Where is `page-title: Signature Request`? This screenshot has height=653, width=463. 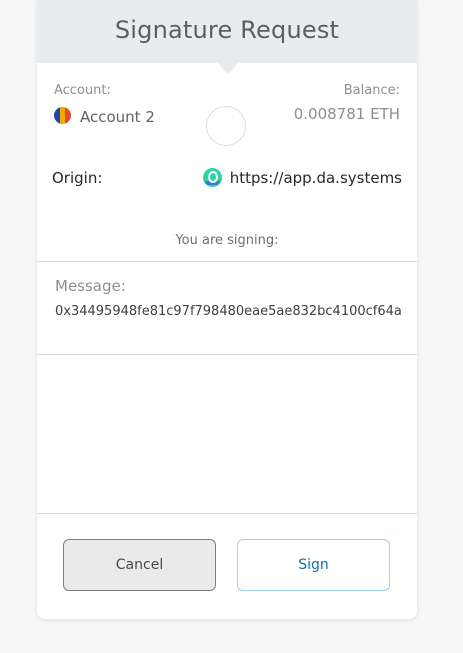
page-title: Signature Request is located at coordinates (227, 30).